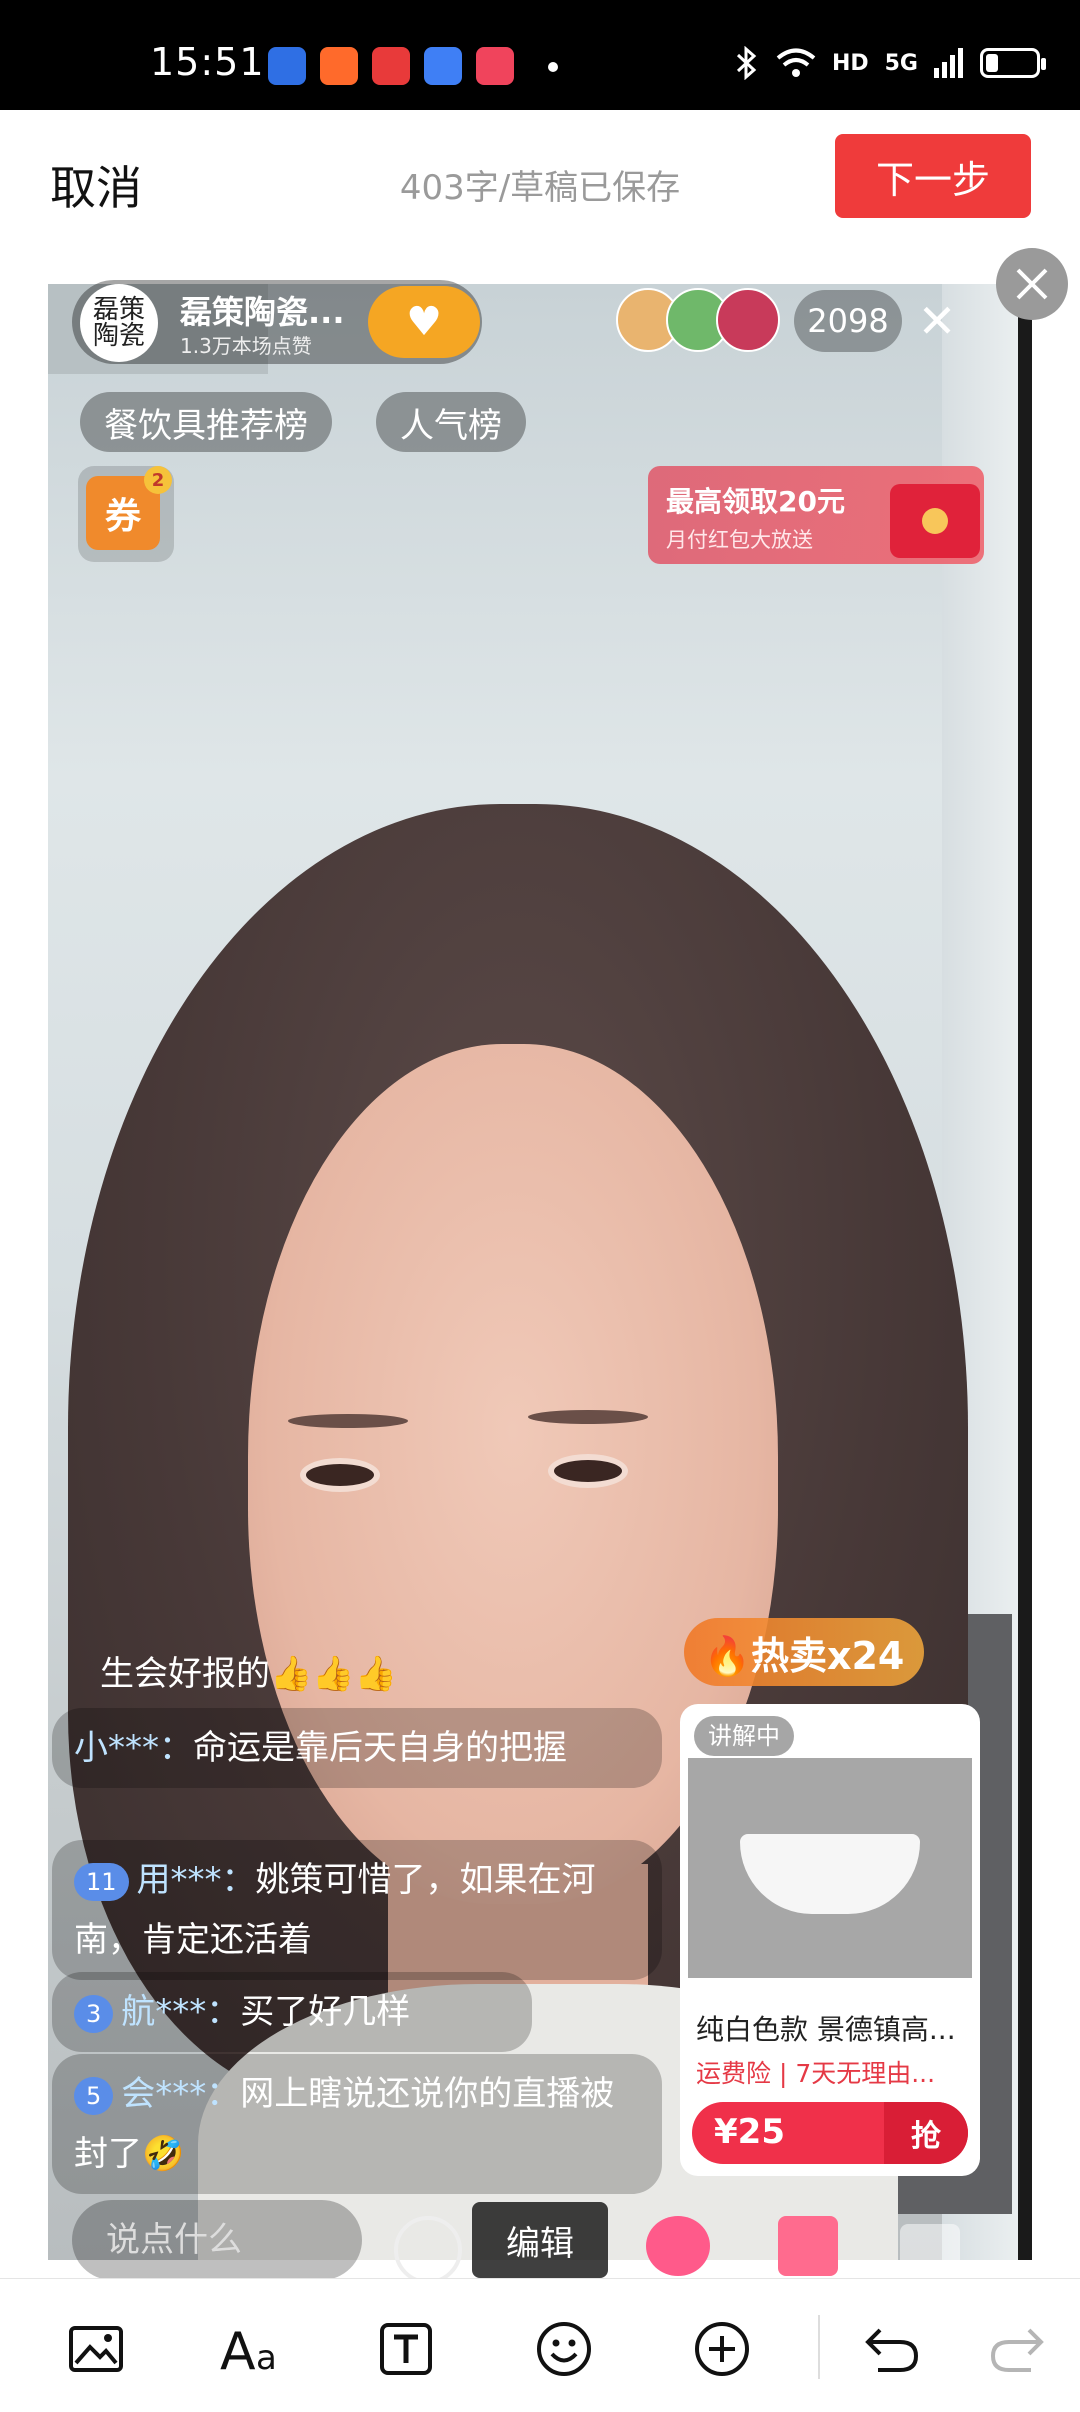  I want to click on status-indicators: HD 5G, so click(890, 63).